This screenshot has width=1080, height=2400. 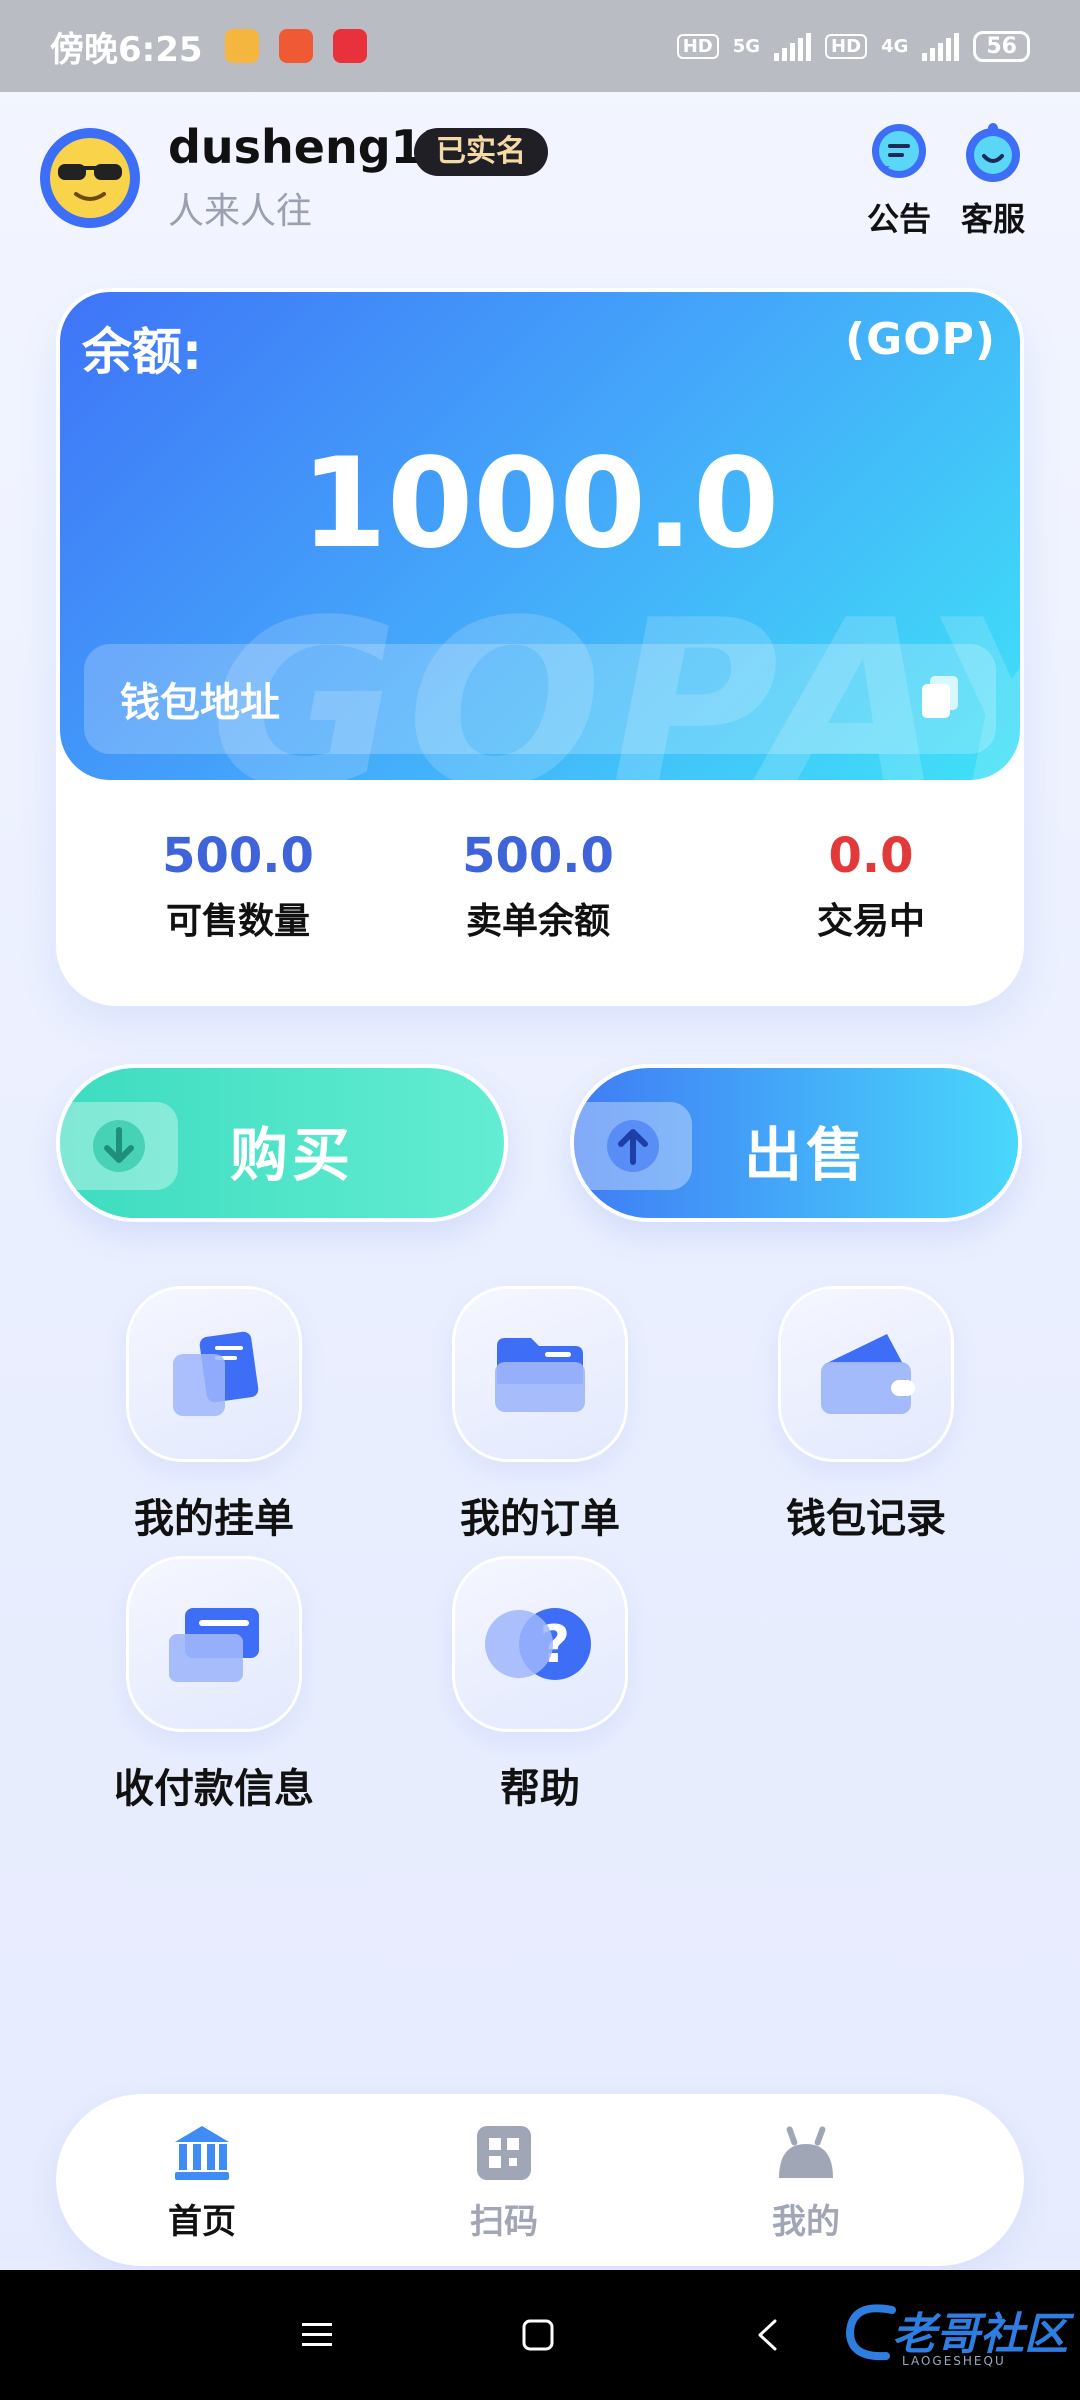 I want to click on notification-news-icon, so click(x=349, y=46).